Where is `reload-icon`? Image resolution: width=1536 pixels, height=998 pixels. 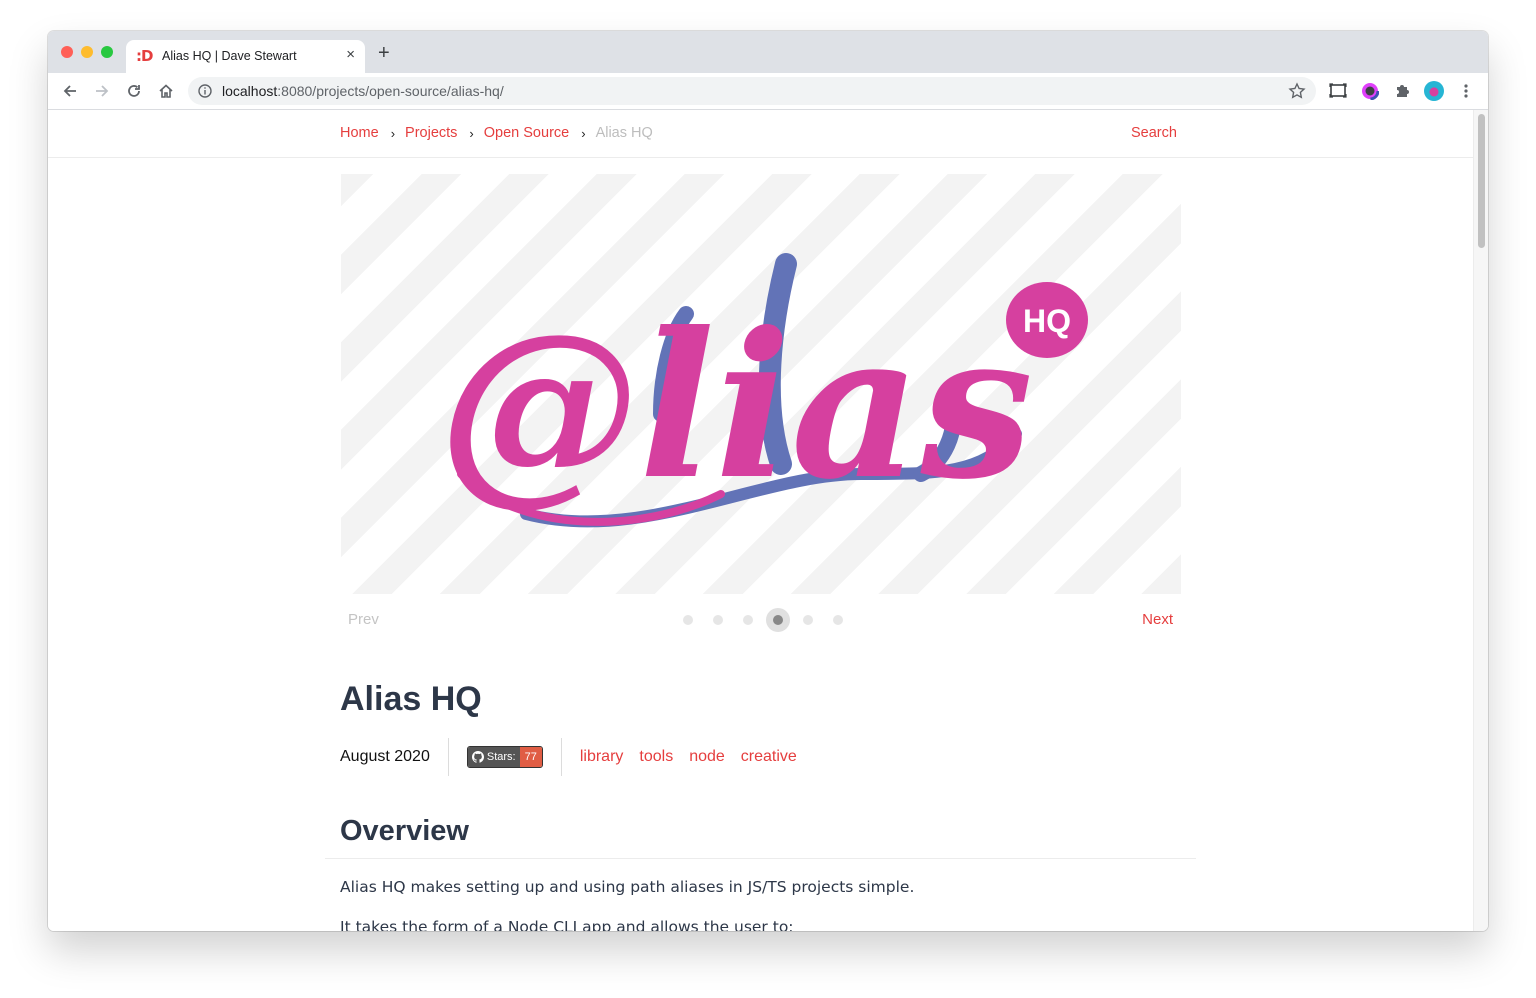
reload-icon is located at coordinates (134, 91).